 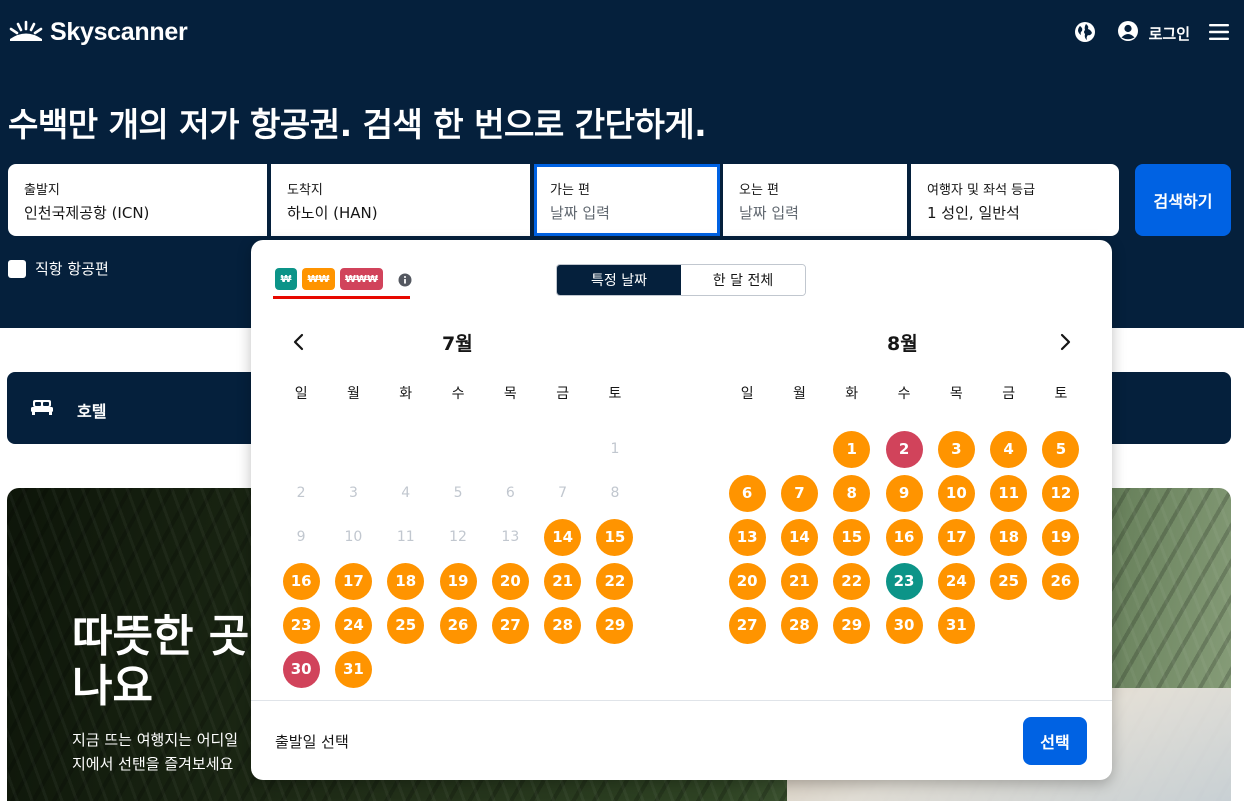 What do you see at coordinates (510, 449) in the screenshot?
I see `empty-day-cell` at bounding box center [510, 449].